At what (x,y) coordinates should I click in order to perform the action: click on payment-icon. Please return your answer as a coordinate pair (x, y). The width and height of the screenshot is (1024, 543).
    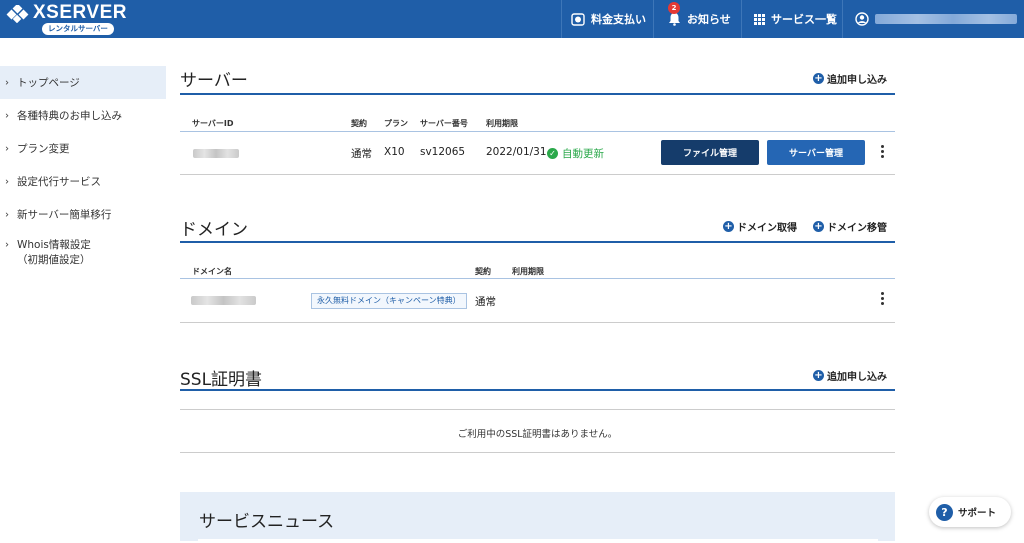
    Looking at the image, I should click on (578, 19).